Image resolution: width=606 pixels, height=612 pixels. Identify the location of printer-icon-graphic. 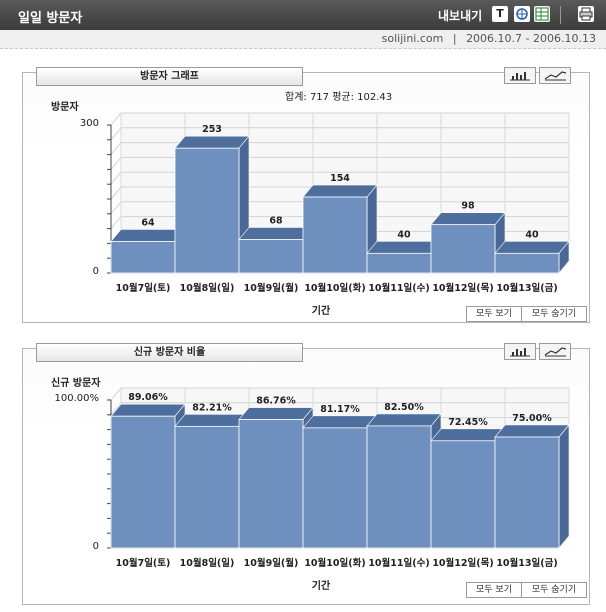
(586, 14).